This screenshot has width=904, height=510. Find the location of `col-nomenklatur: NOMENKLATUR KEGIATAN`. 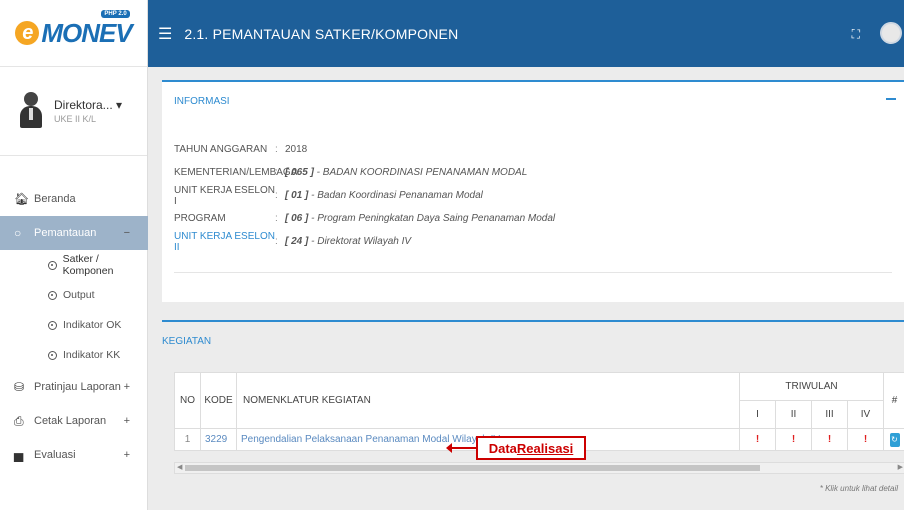

col-nomenklatur: NOMENKLATUR KEGIATAN is located at coordinates (488, 400).